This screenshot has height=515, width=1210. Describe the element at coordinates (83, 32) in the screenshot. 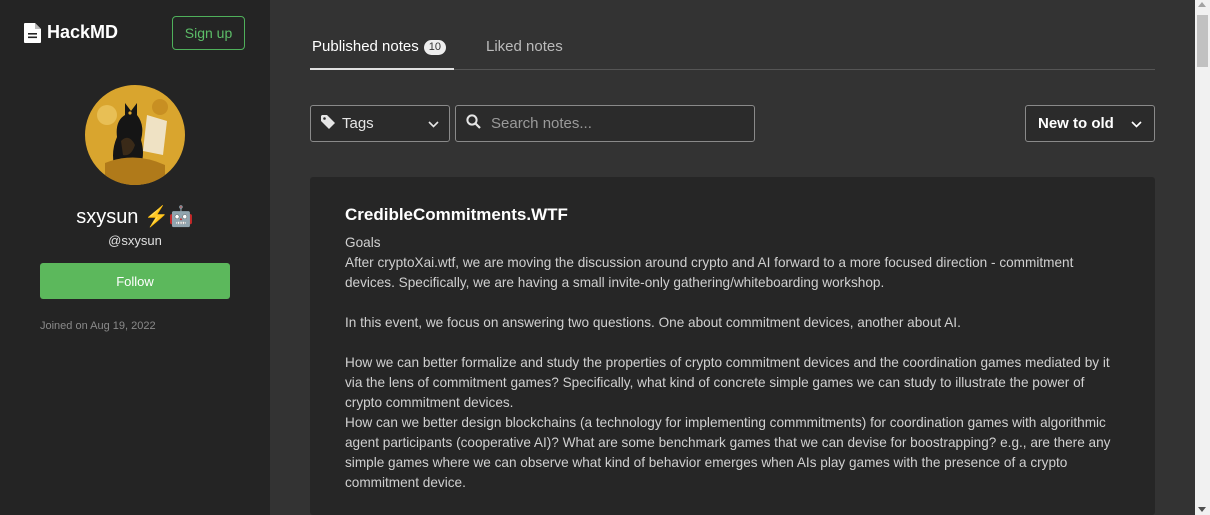

I see `brand-name: HackMD` at that location.